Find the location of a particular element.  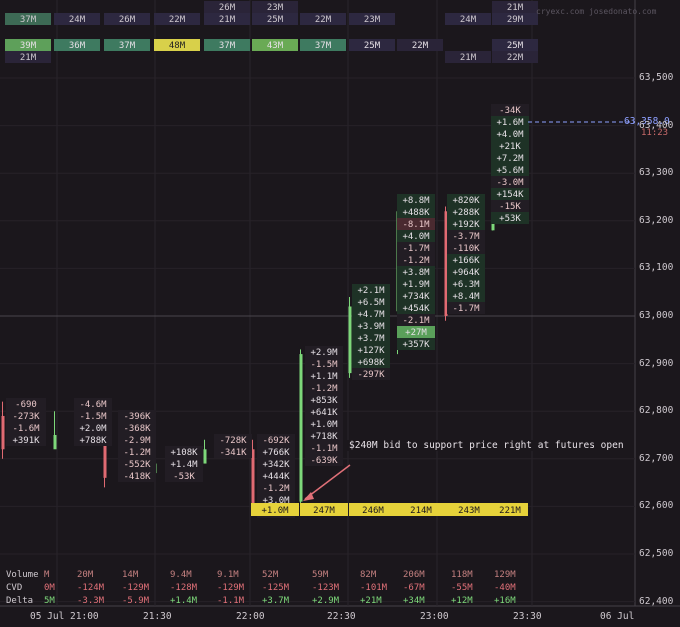

footprint-cell: +820K is located at coordinates (466, 201).